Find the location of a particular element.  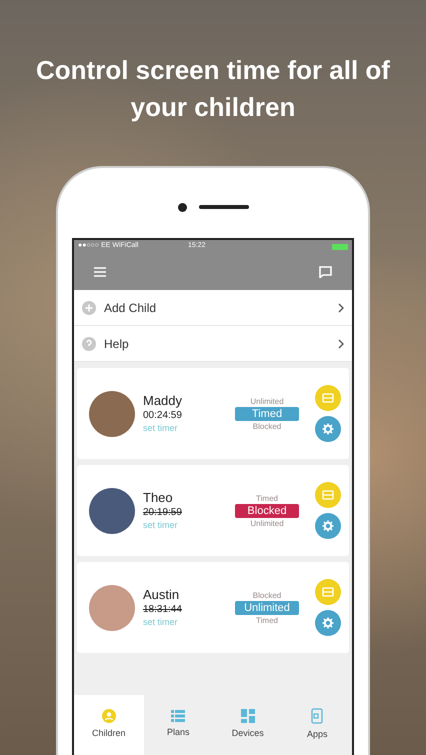

tab: Children is located at coordinates (109, 725).